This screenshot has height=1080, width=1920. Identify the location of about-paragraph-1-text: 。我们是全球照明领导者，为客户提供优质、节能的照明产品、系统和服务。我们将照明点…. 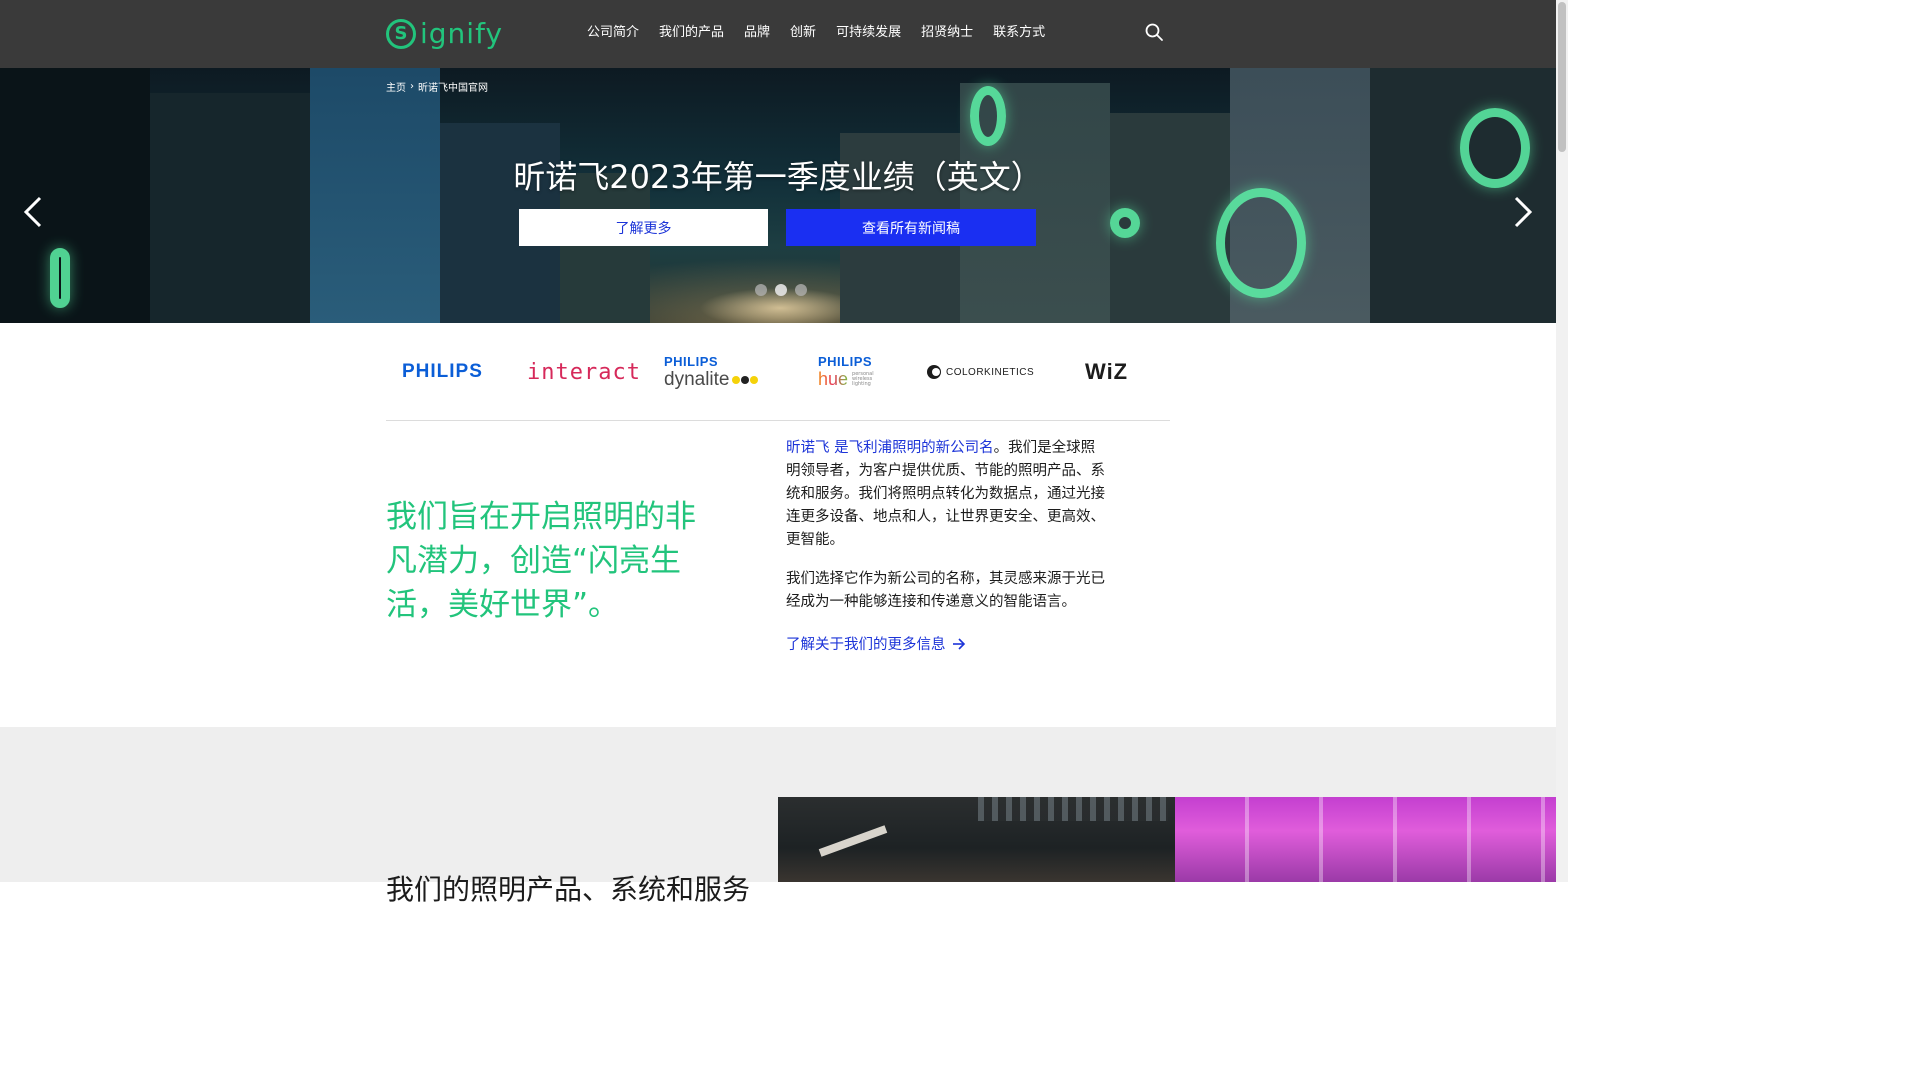
(945, 494).